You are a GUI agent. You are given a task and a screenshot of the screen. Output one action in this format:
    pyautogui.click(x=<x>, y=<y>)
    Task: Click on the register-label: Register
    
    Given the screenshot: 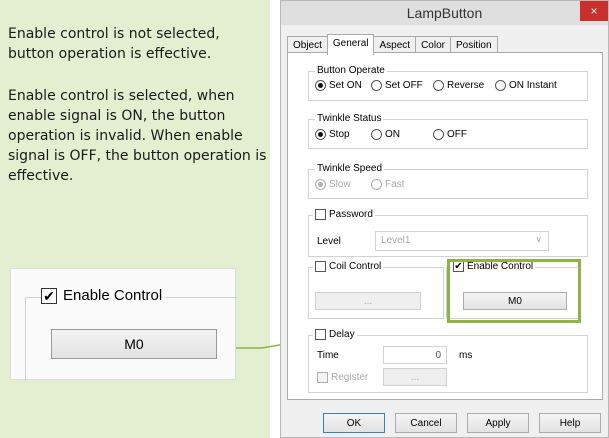 What is the action you would take?
    pyautogui.click(x=350, y=377)
    